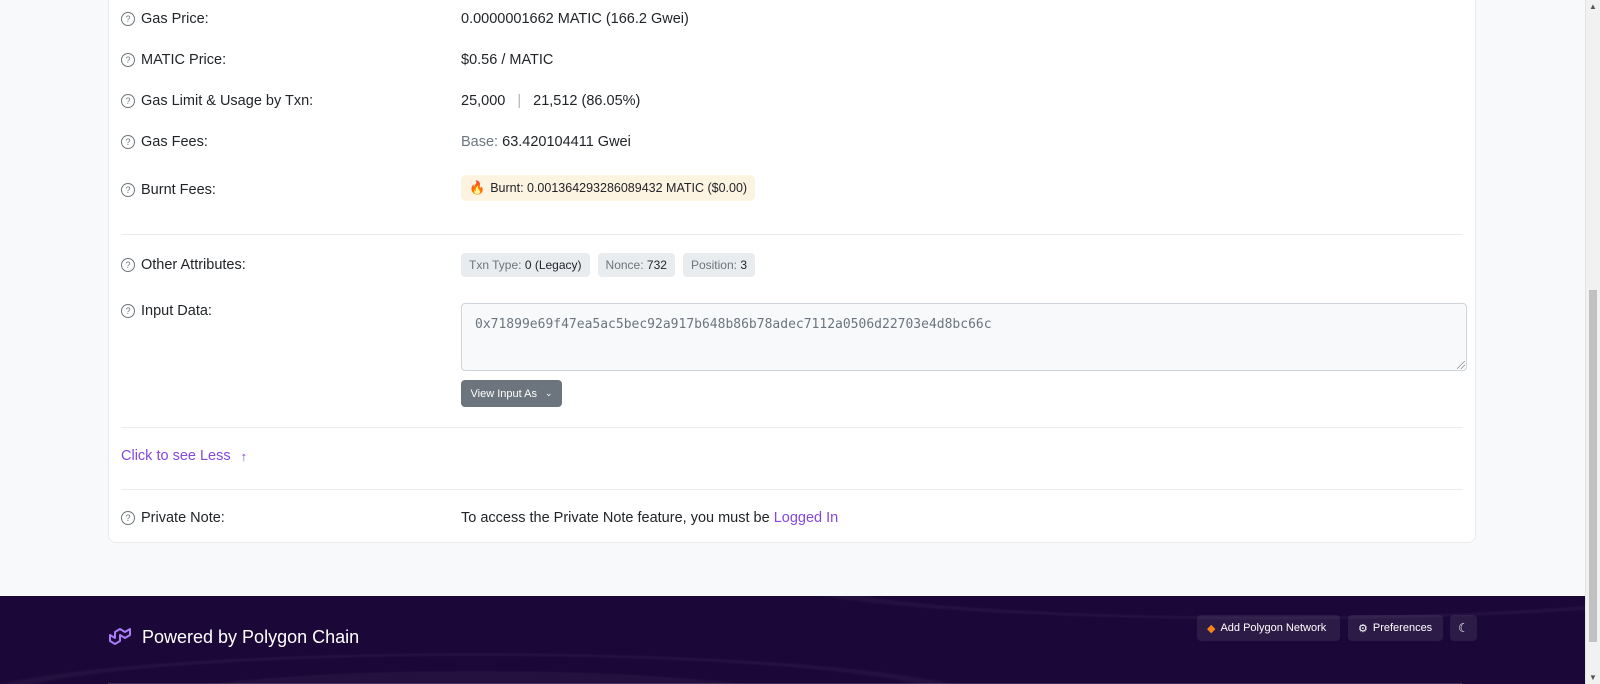 Image resolution: width=1600 pixels, height=684 pixels. Describe the element at coordinates (227, 101) in the screenshot. I see `gas-limit-label: Gas Limit & Usage by Txn:` at that location.